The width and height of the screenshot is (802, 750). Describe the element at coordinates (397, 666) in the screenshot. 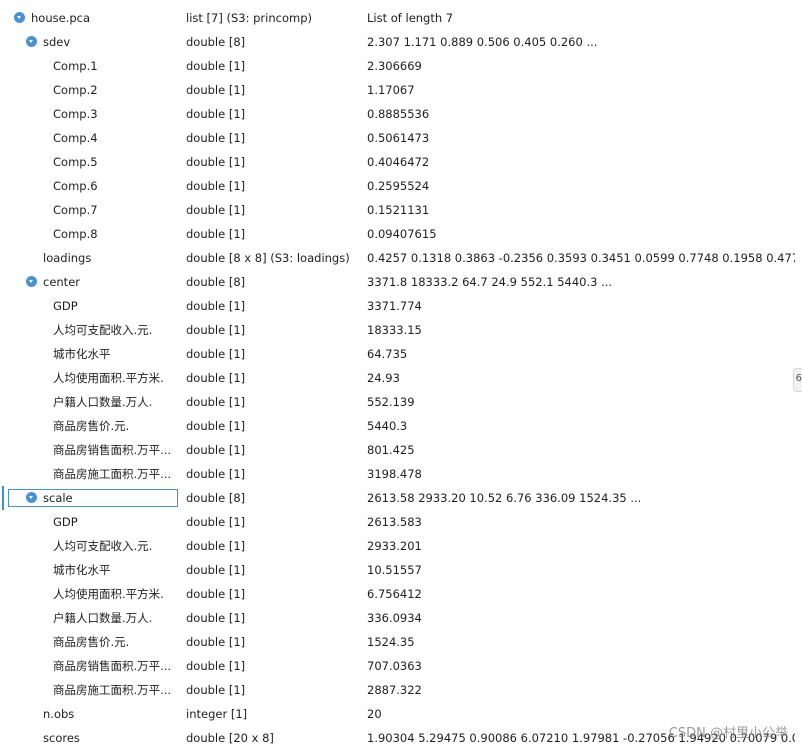

I see `tree-row: 商品房销售面积.万平... double [1] 707.0363` at that location.